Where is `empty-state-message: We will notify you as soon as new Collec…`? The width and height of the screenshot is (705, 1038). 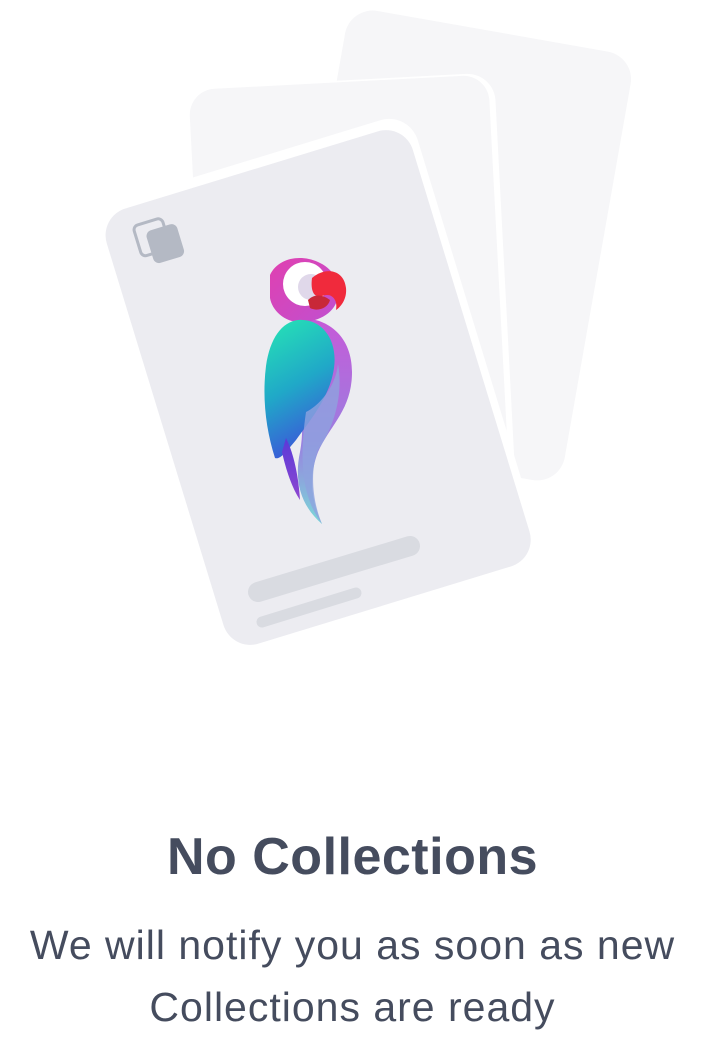
empty-state-message: We will notify you as soon as new Collec… is located at coordinates (352, 976).